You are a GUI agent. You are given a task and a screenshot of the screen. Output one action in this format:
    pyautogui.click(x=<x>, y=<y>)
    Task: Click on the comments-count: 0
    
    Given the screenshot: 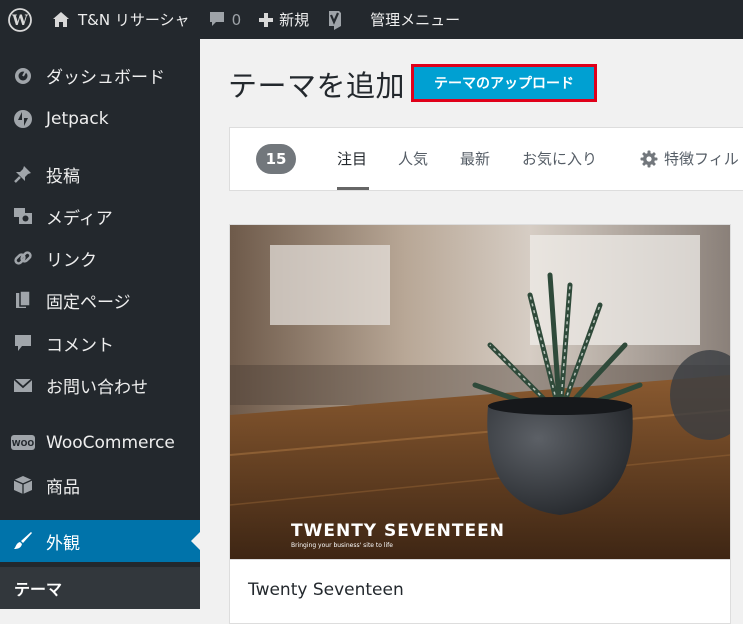 What is the action you would take?
    pyautogui.click(x=236, y=19)
    